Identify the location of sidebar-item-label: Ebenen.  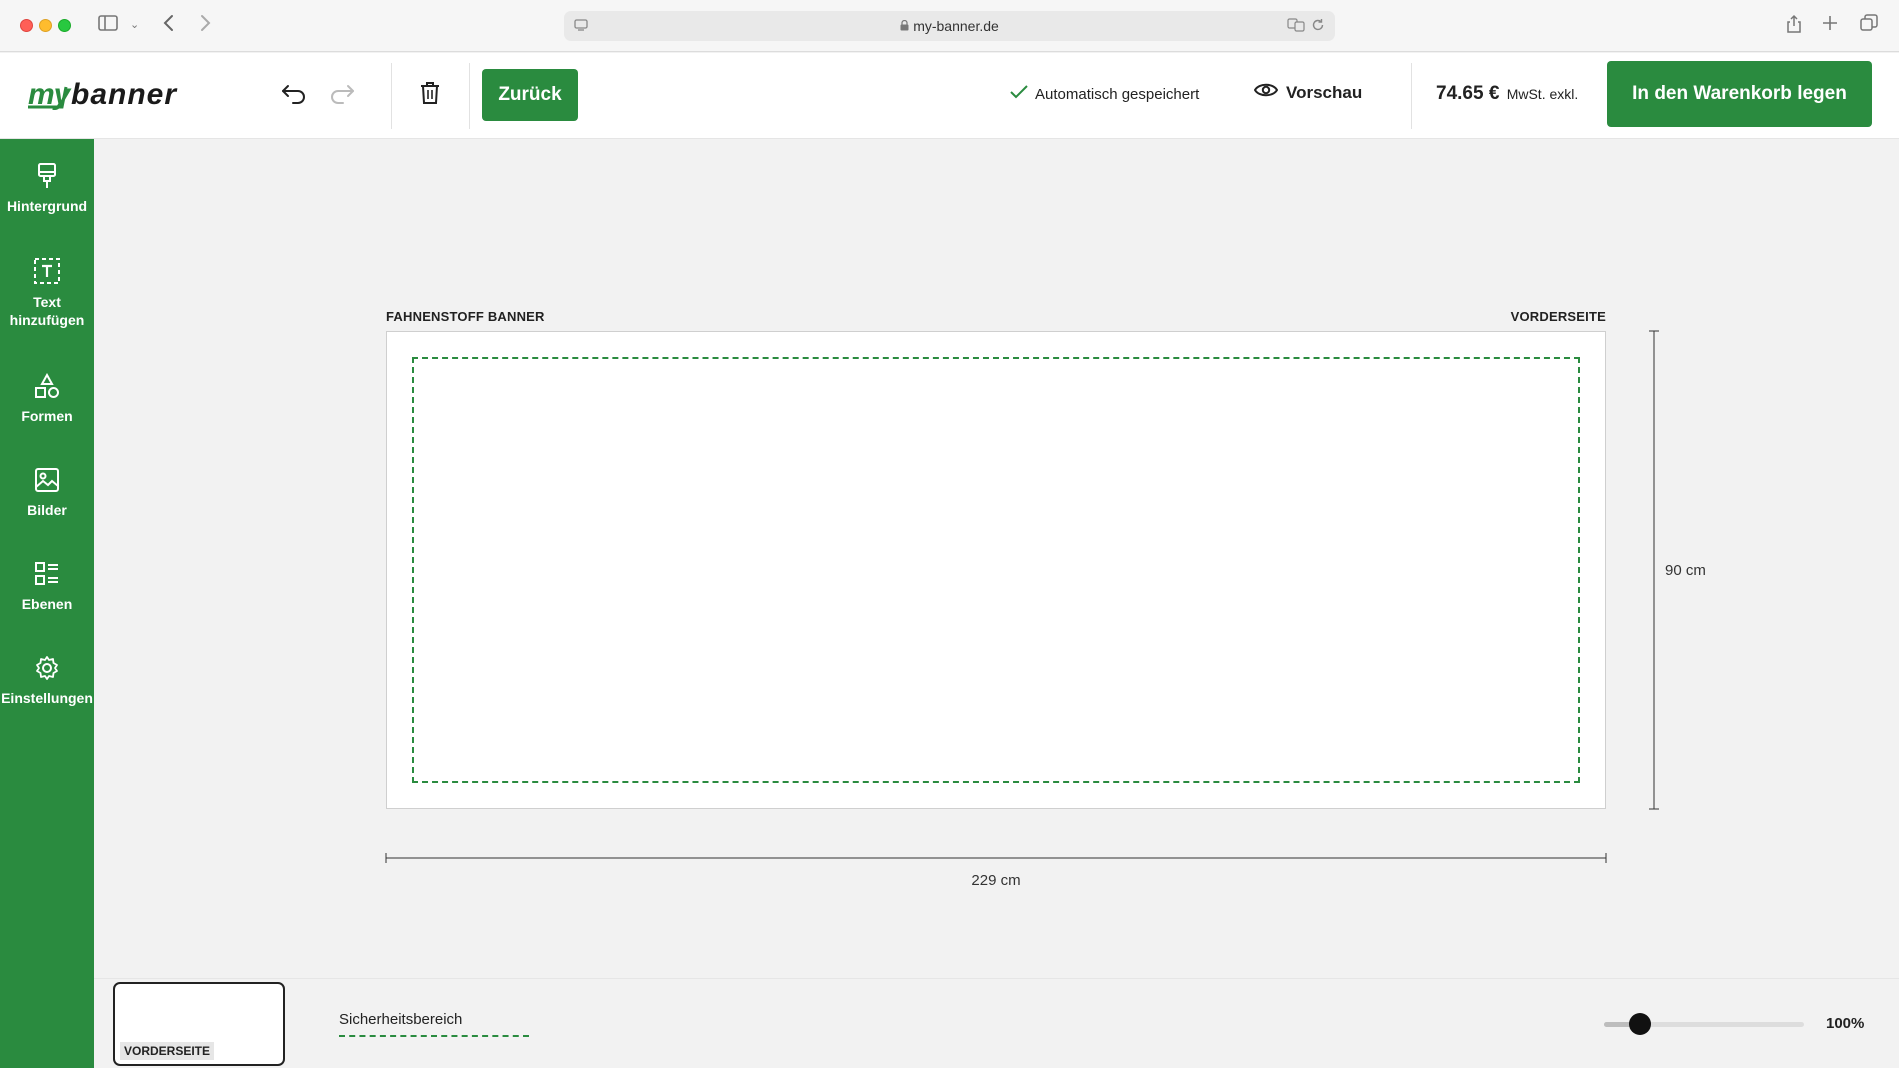
(47, 604).